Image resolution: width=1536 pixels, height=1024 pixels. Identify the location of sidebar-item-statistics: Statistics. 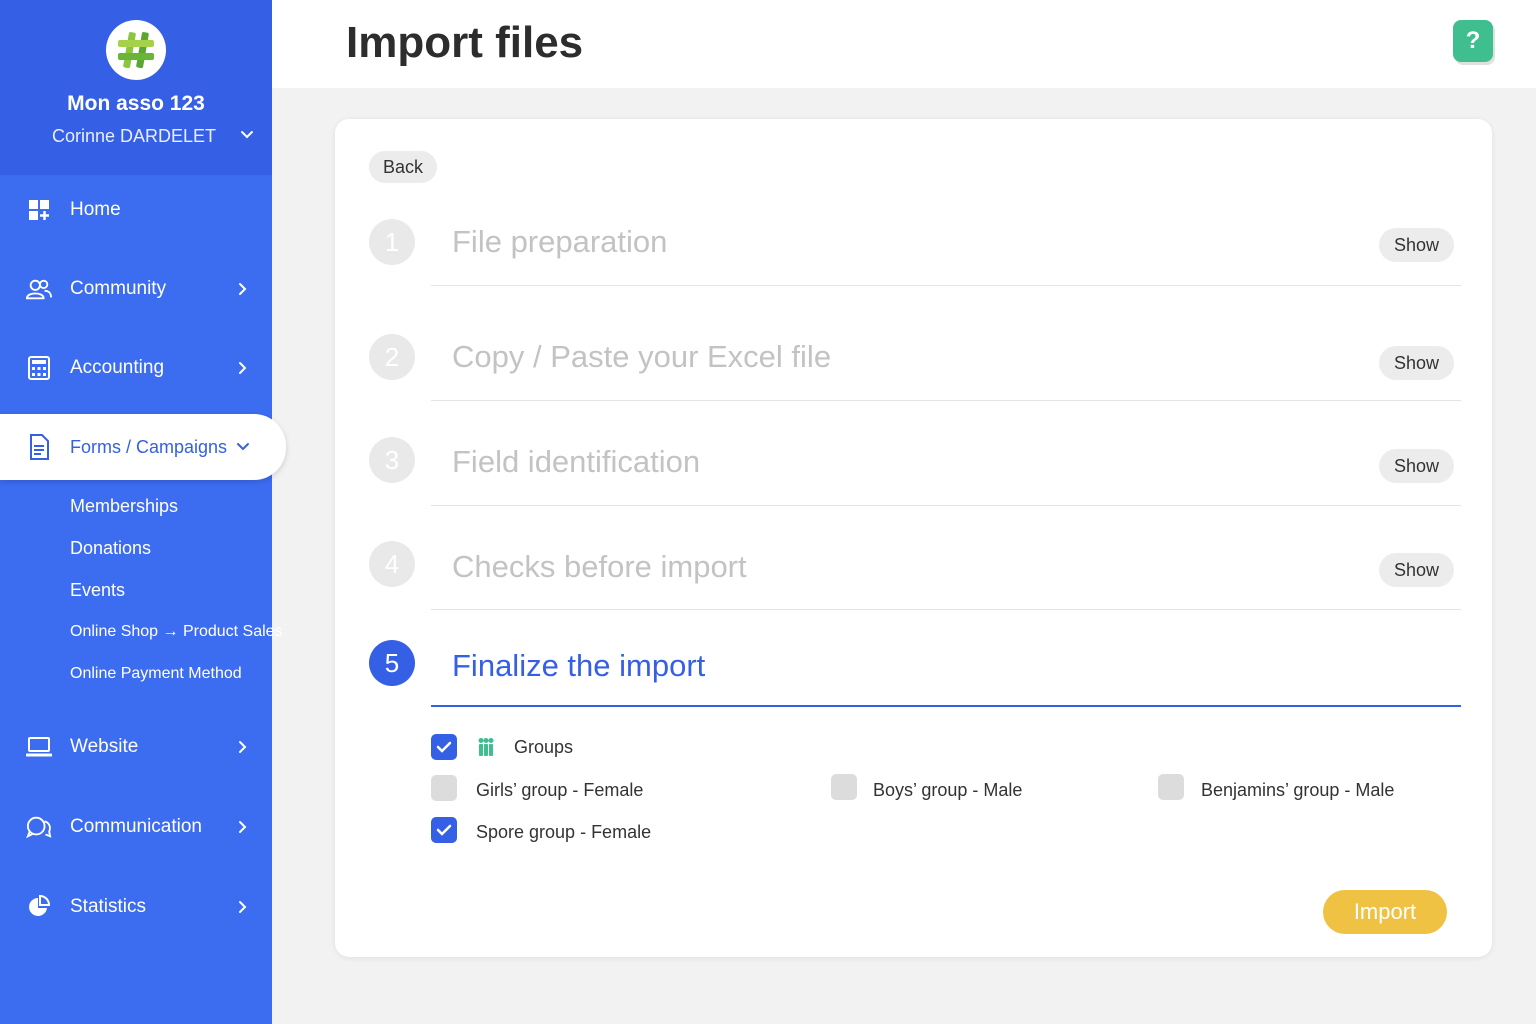
(136, 907).